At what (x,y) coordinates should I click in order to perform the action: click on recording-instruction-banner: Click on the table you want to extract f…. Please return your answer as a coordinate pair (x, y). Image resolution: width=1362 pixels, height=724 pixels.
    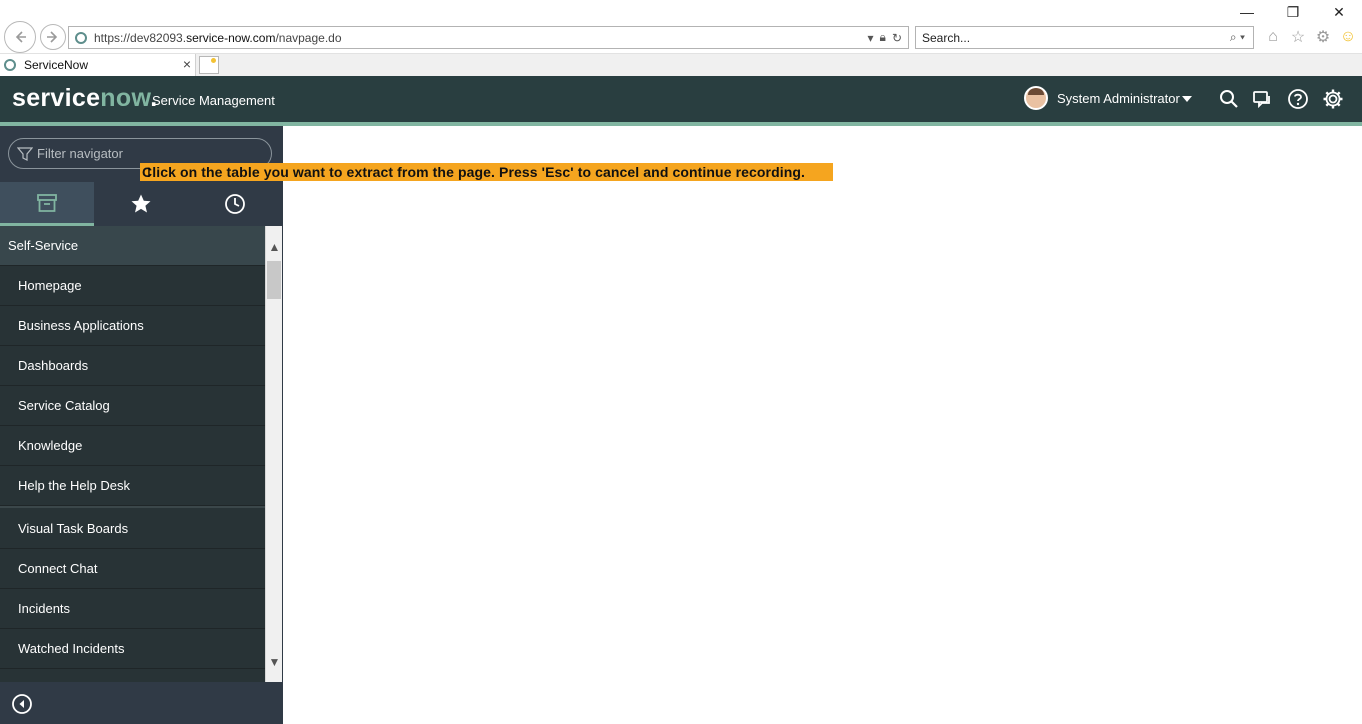
    Looking at the image, I should click on (486, 172).